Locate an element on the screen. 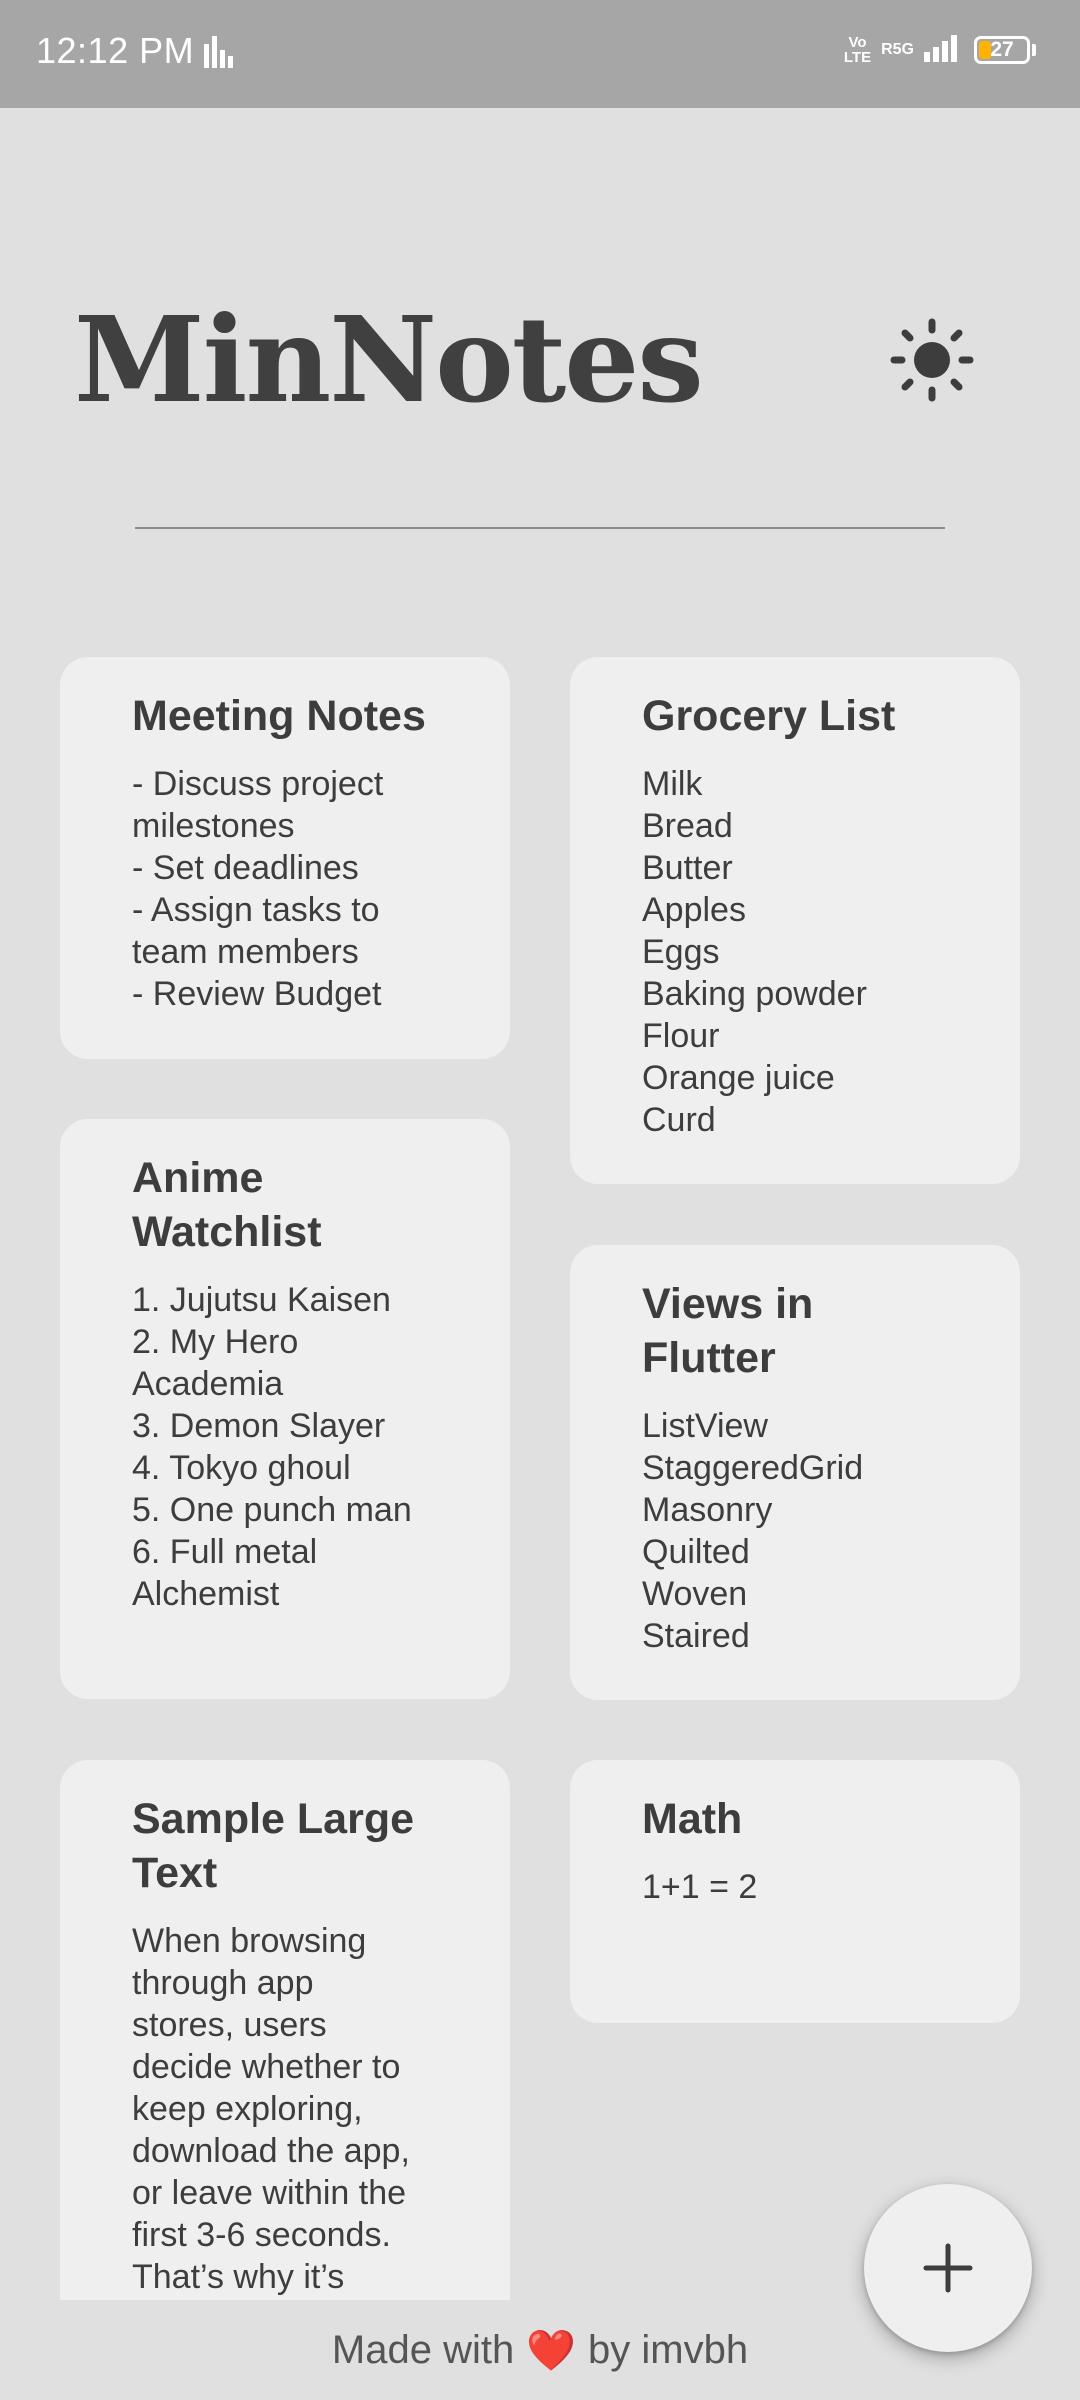  note-card-math: Math 1+1 = 2 is located at coordinates (795, 1891).